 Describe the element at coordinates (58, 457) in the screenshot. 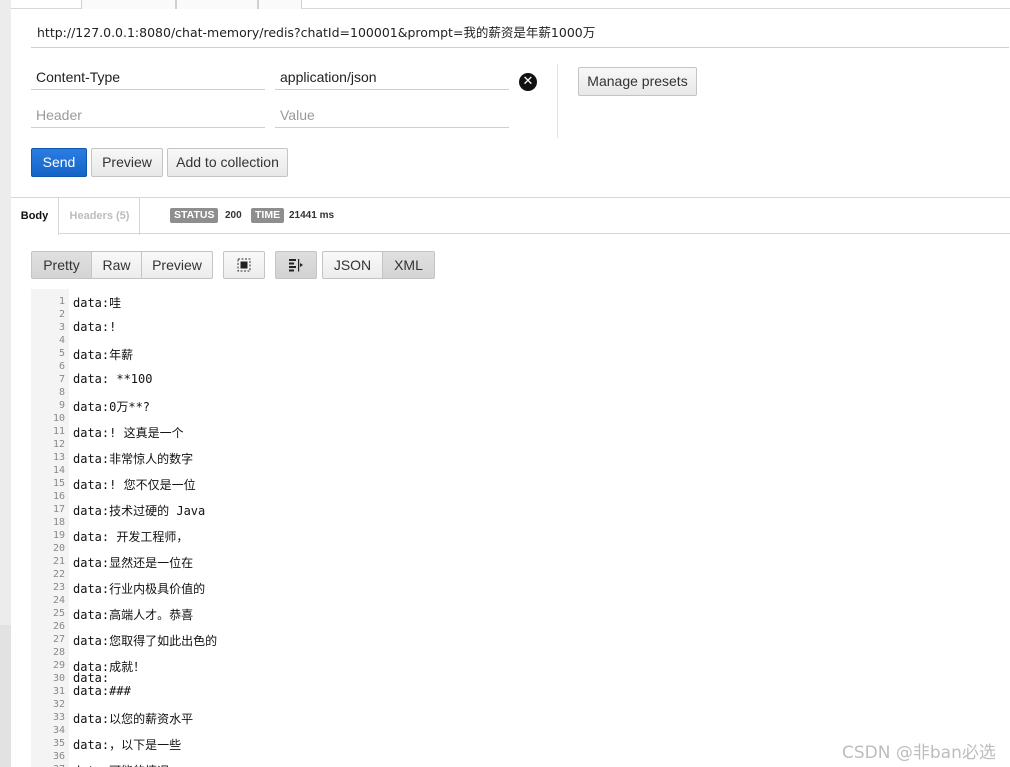

I see `line-number: 13` at that location.